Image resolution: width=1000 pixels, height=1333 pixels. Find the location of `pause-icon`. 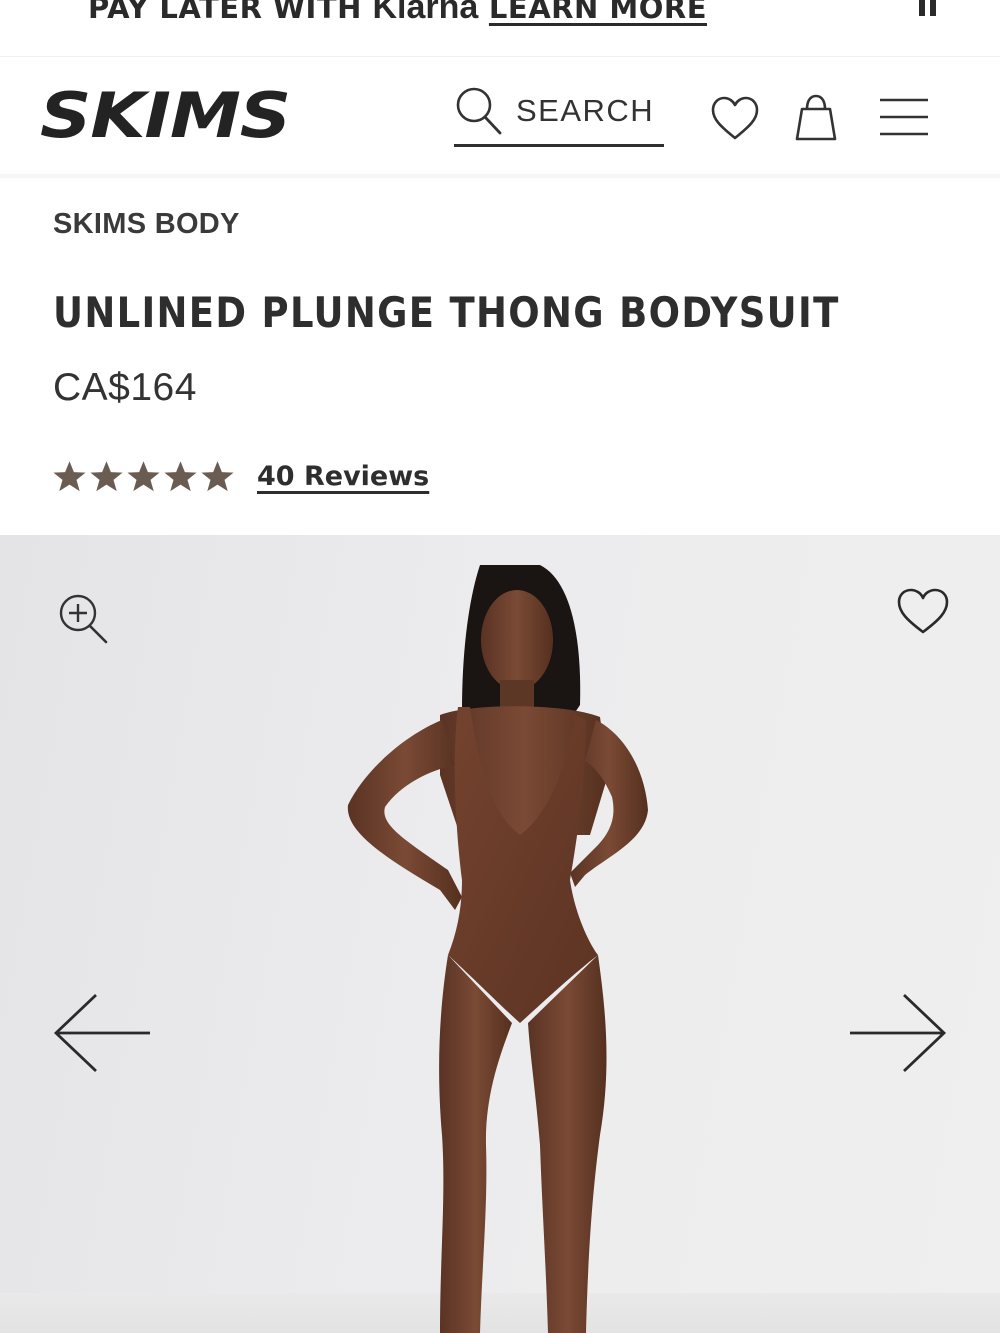

pause-icon is located at coordinates (928, 10).